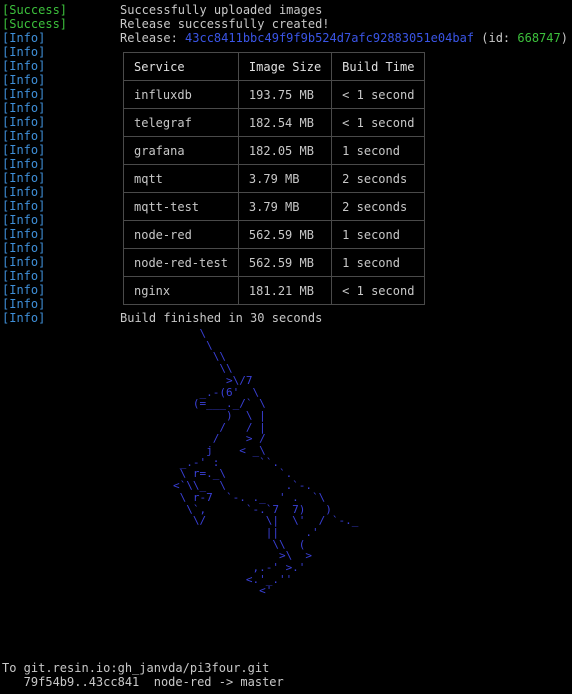  What do you see at coordinates (285, 94) in the screenshot?
I see `image-size-cell: 193.75 MB` at bounding box center [285, 94].